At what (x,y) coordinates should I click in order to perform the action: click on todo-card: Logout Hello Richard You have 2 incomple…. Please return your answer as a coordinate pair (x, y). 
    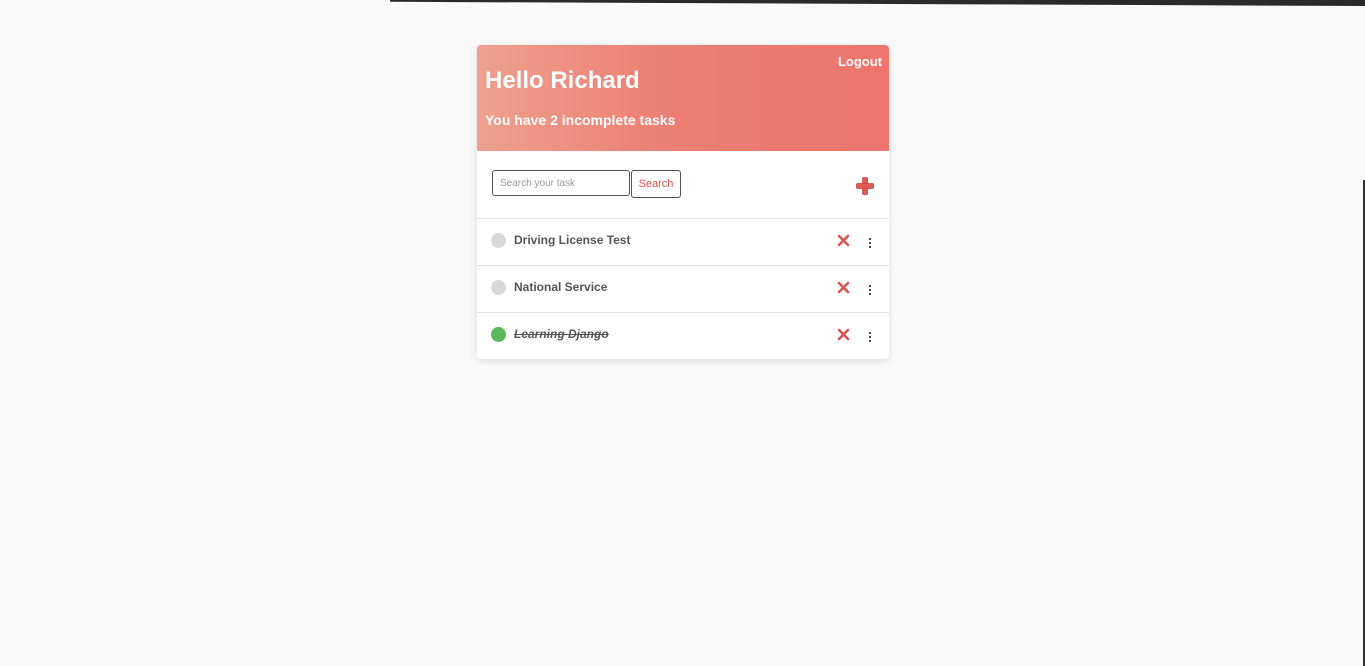
    Looking at the image, I should click on (683, 202).